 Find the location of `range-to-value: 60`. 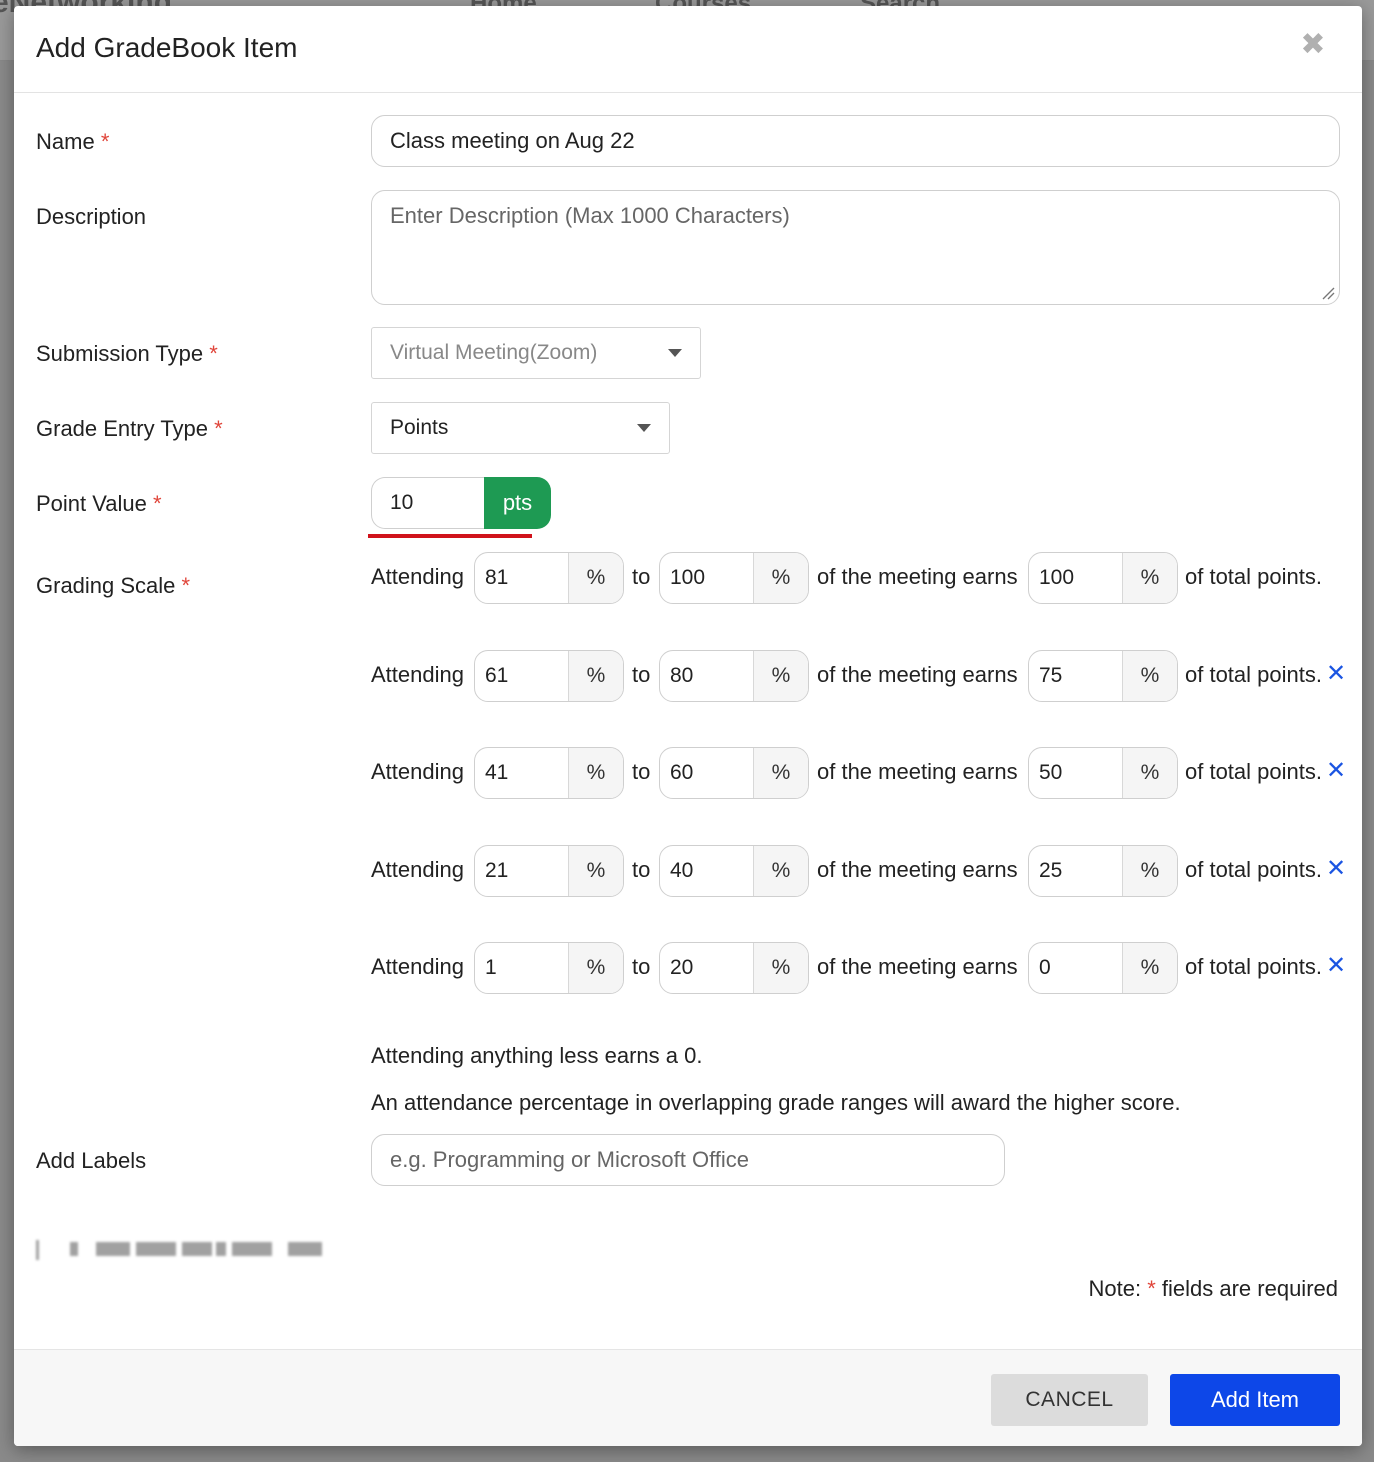

range-to-value: 60 is located at coordinates (682, 772).